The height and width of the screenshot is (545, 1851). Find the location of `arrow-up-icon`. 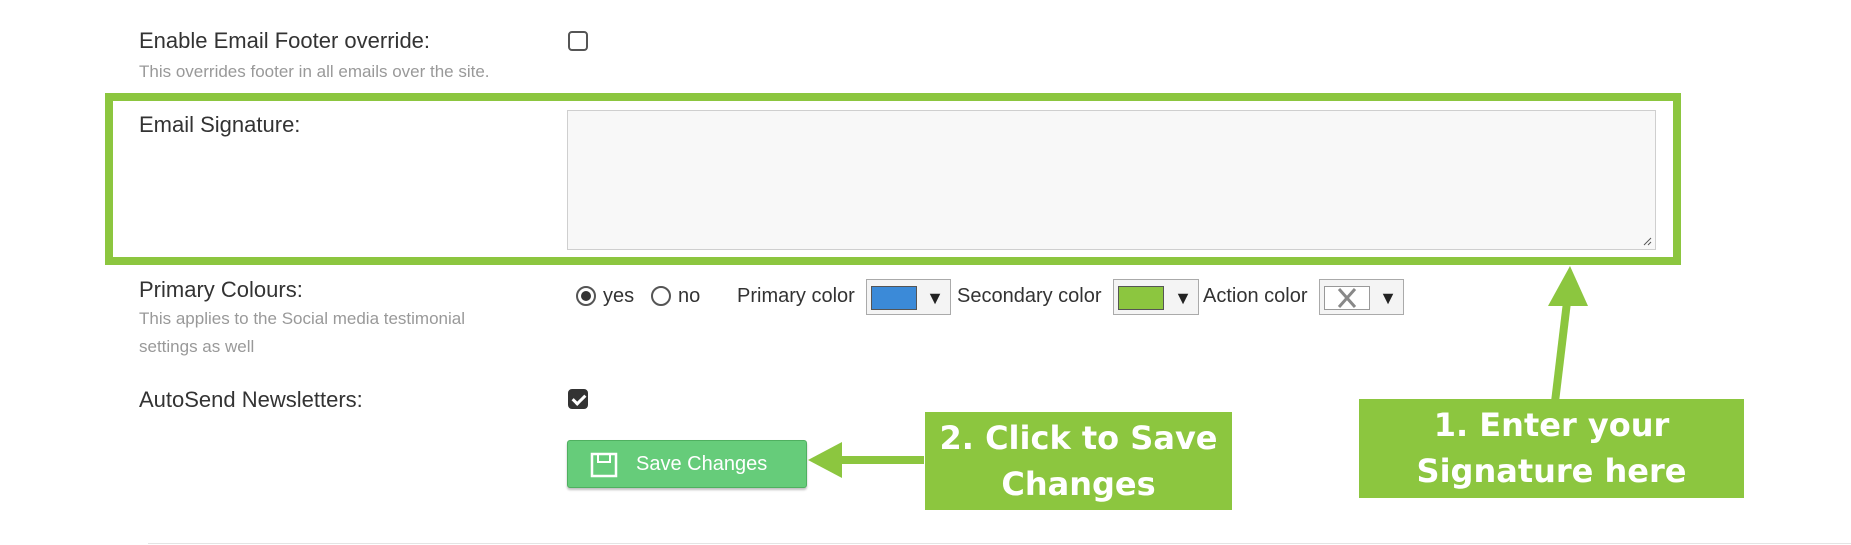

arrow-up-icon is located at coordinates (1568, 334).